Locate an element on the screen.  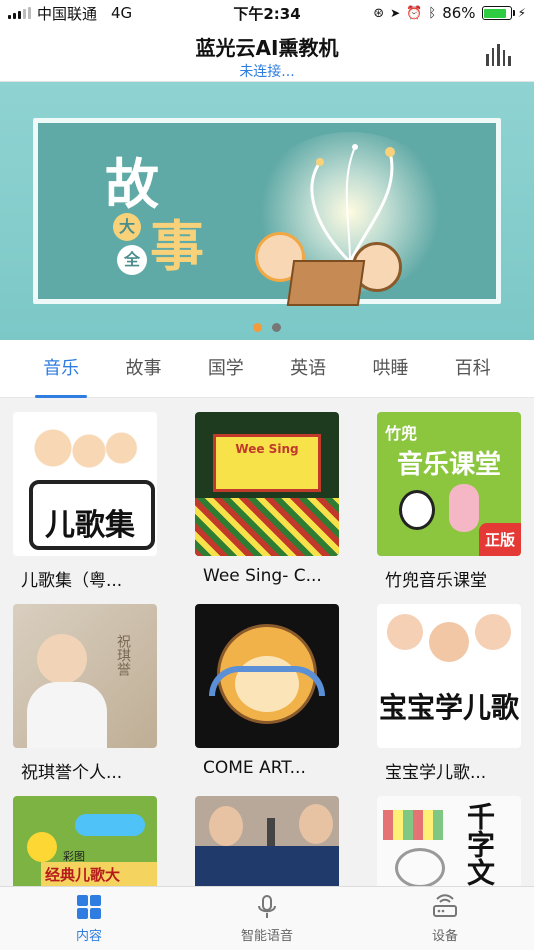
cover-pattern is located at coordinates (267, 527).